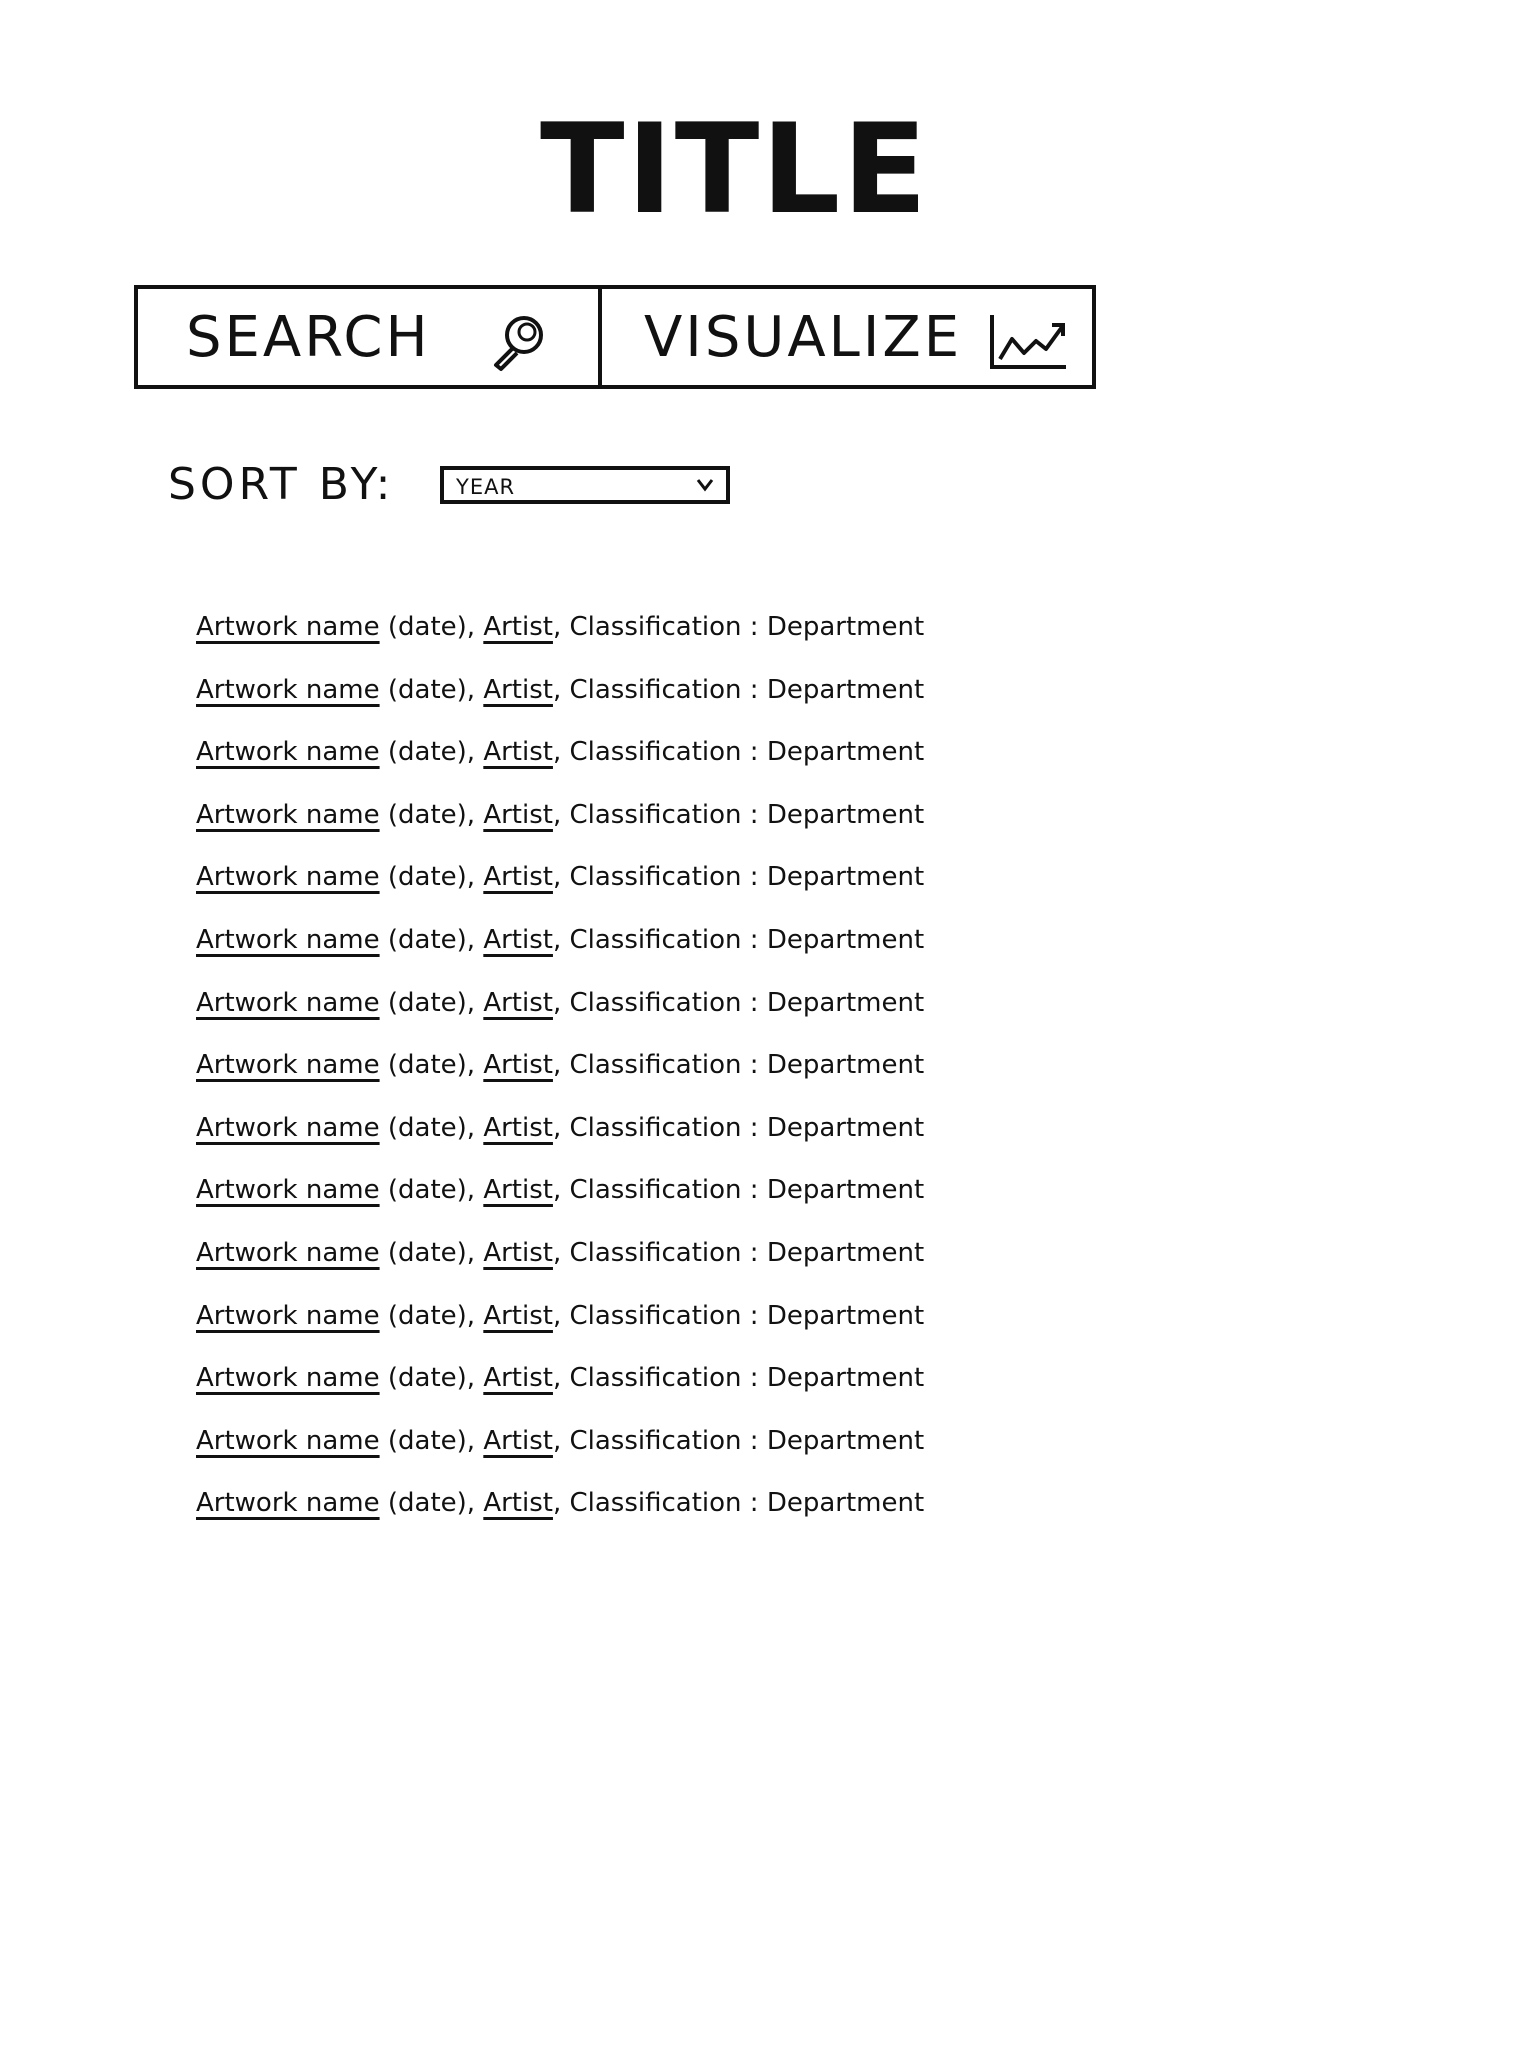 The height and width of the screenshot is (2048, 1536). I want to click on sort-selected-value: YEAR, so click(486, 487).